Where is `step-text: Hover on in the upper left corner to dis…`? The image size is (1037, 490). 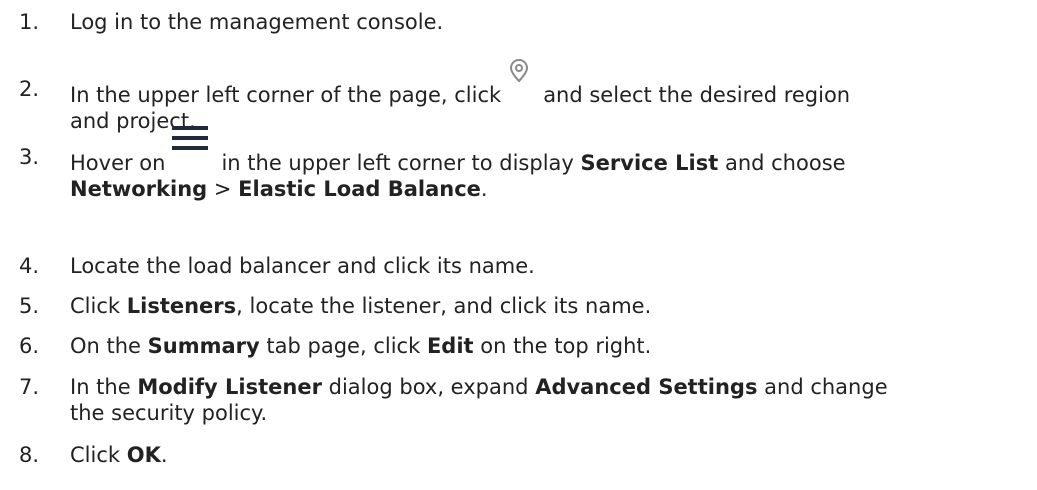
step-text: Hover on in the upper left corner to dis… is located at coordinates (550, 164).